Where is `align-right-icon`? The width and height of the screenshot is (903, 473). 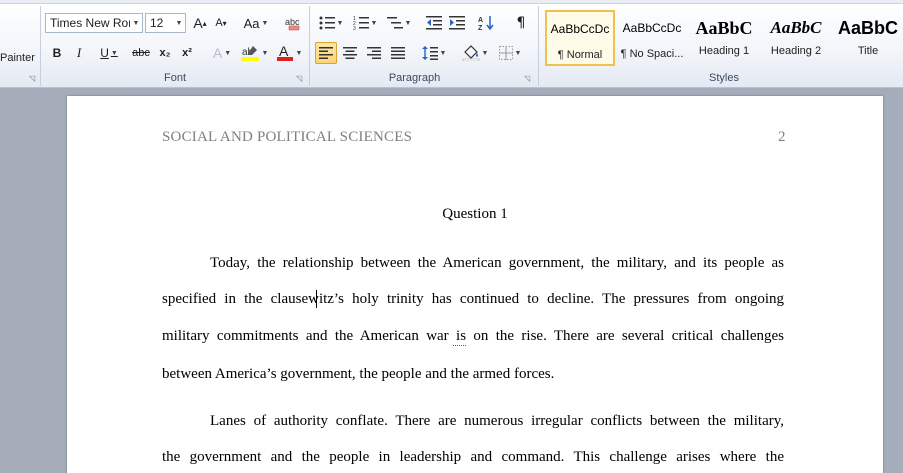 align-right-icon is located at coordinates (374, 53).